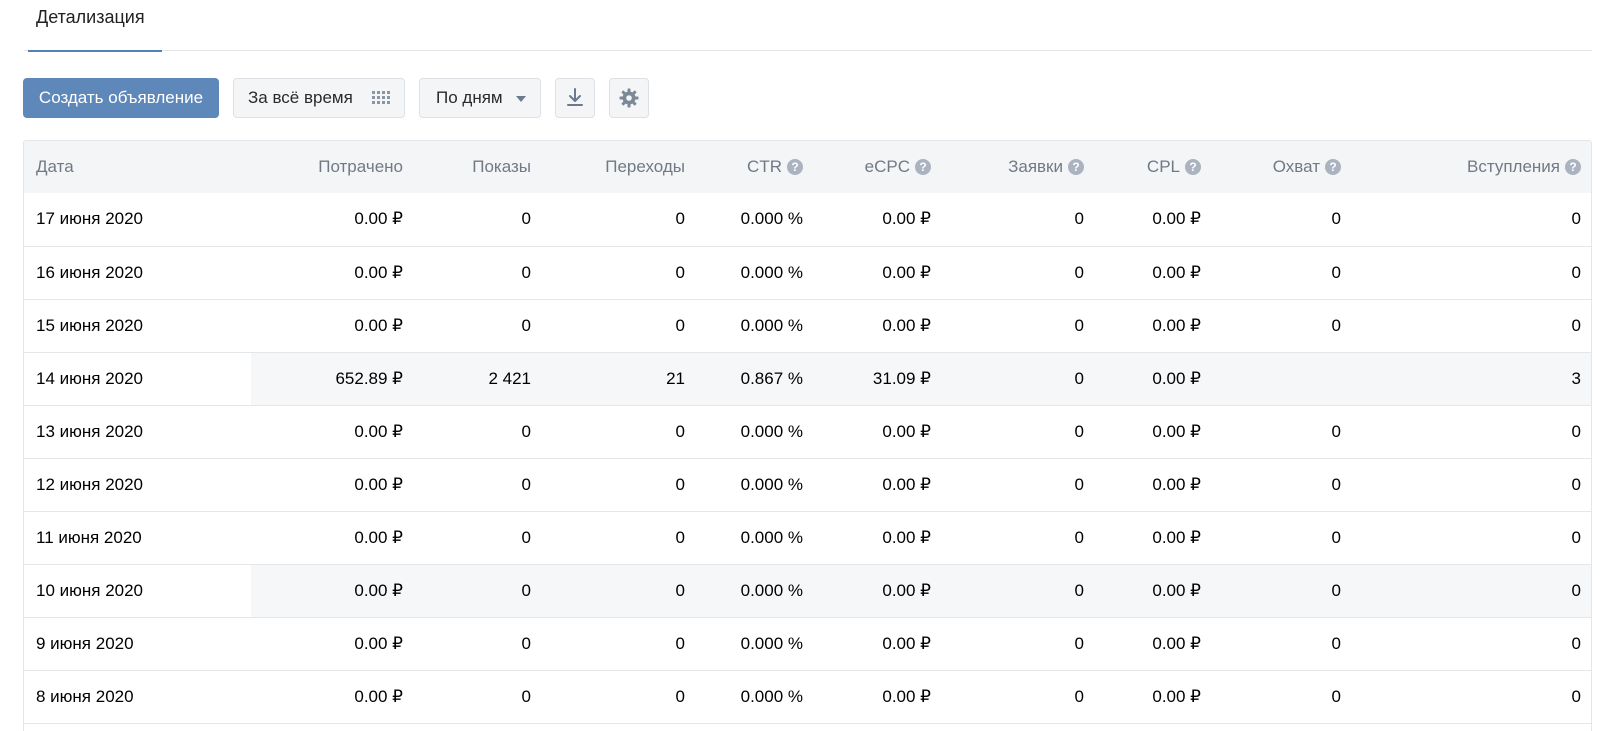 The width and height of the screenshot is (1600, 731). I want to click on column-header-label: Показы, so click(501, 166).